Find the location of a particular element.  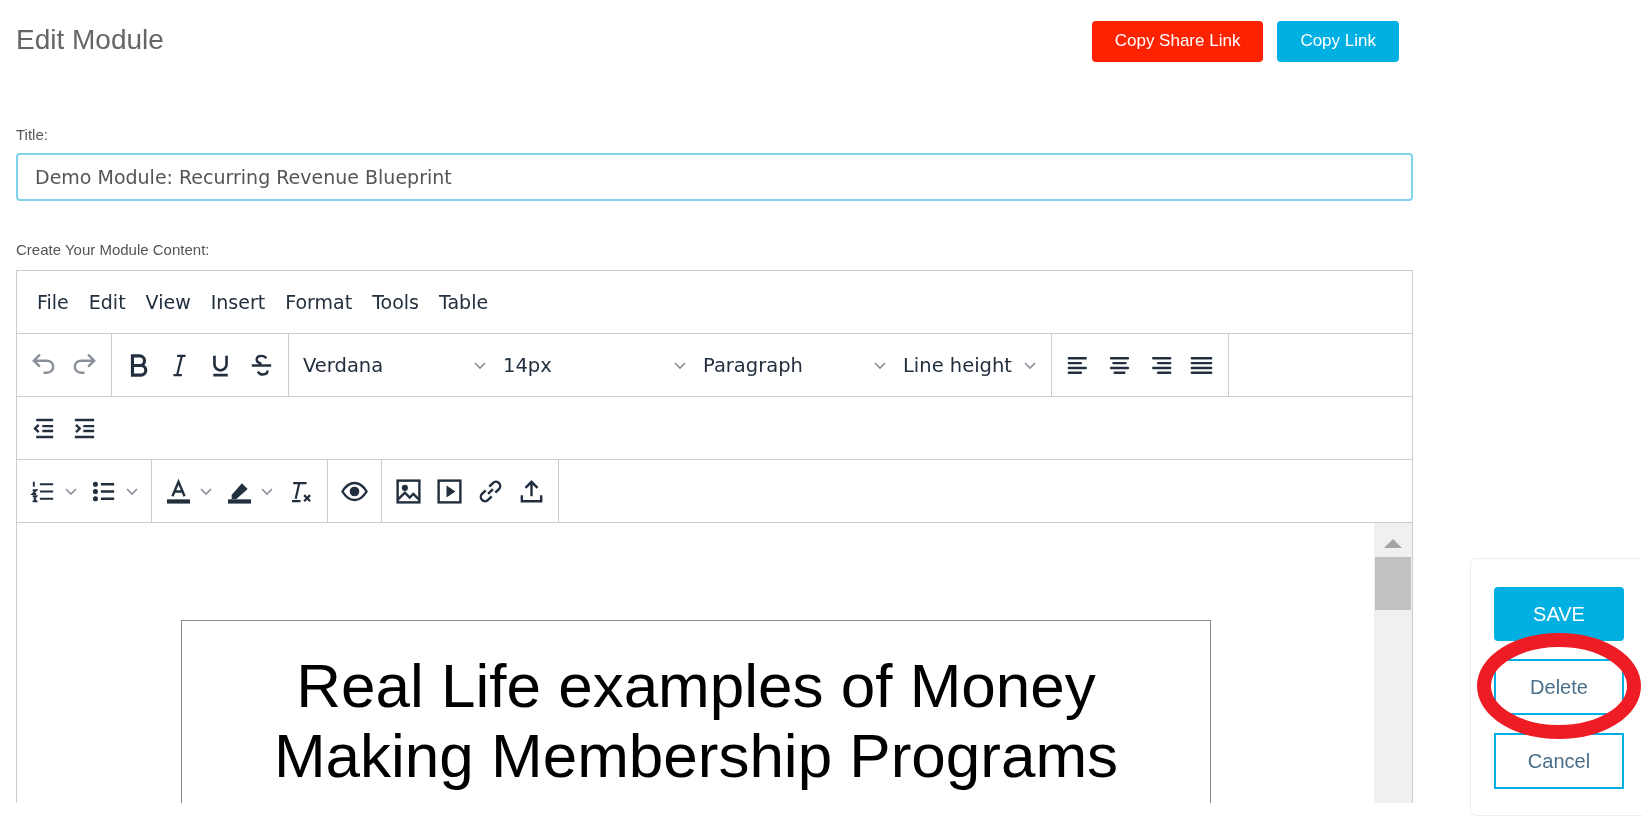

dropdown: Verdana is located at coordinates (395, 365).